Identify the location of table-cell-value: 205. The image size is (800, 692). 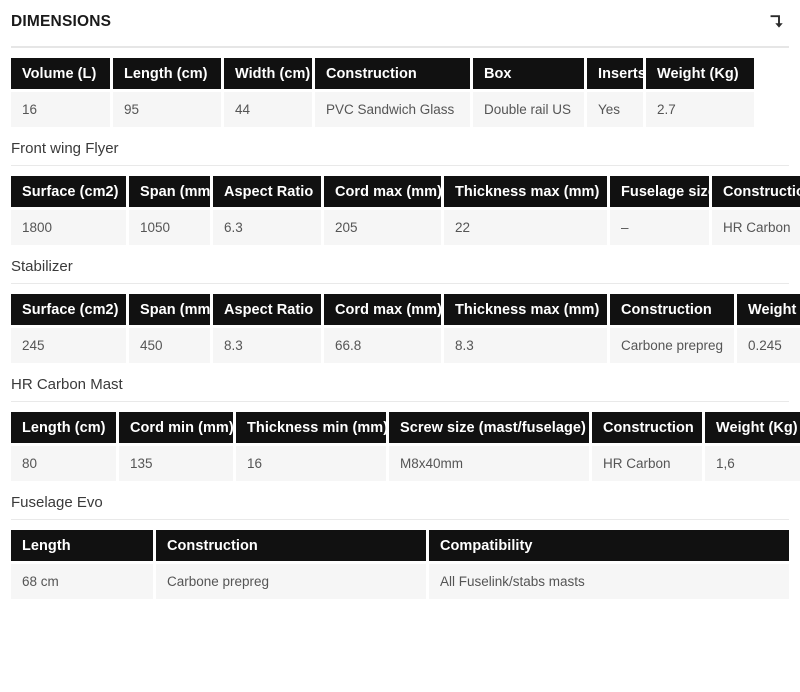
(346, 227).